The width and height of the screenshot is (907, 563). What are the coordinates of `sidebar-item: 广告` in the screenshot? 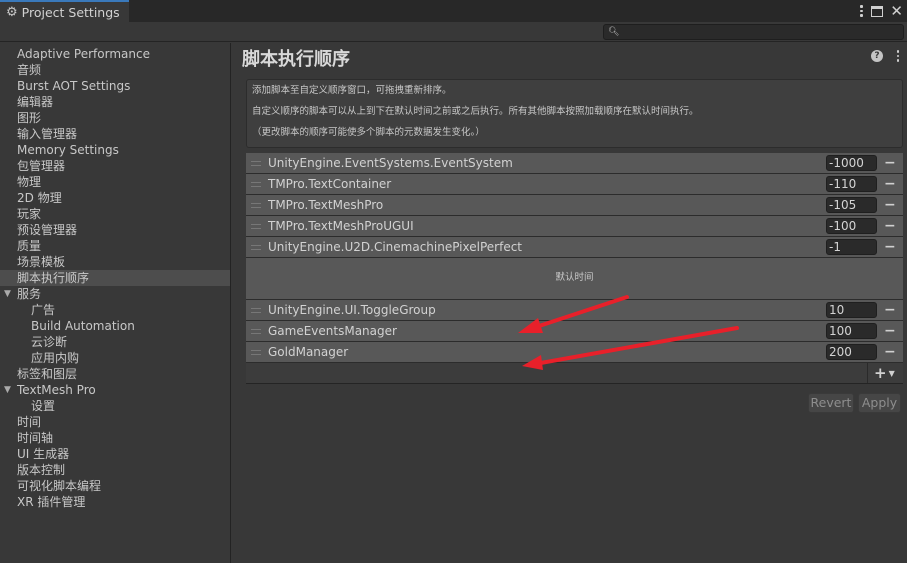 It's located at (115, 310).